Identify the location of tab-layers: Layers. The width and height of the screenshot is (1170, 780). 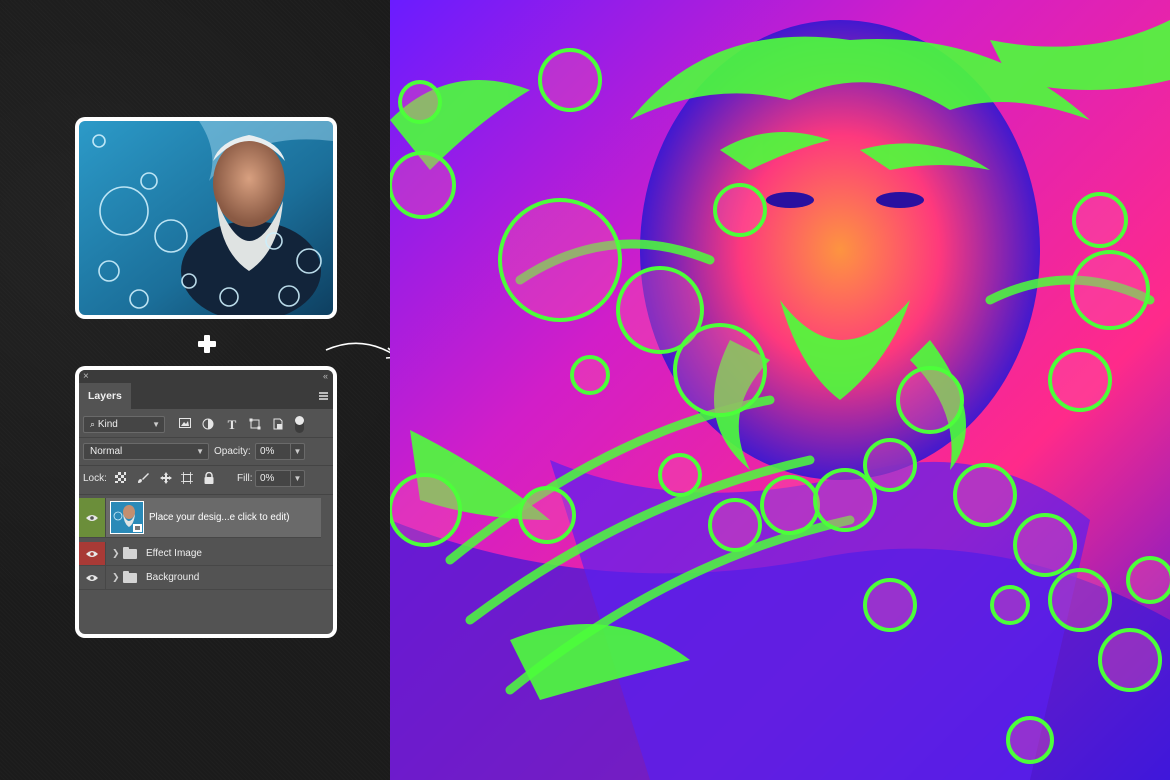
(105, 396).